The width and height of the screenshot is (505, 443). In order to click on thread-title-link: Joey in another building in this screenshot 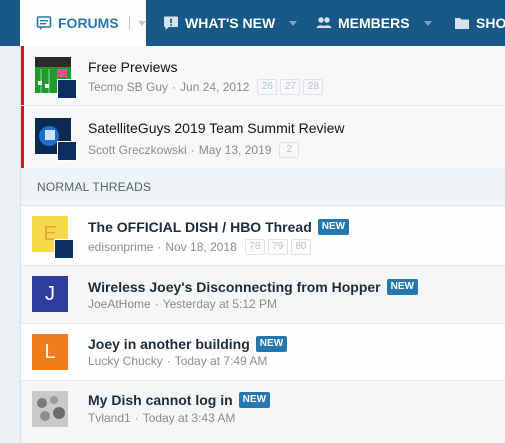, I will do `click(169, 344)`.